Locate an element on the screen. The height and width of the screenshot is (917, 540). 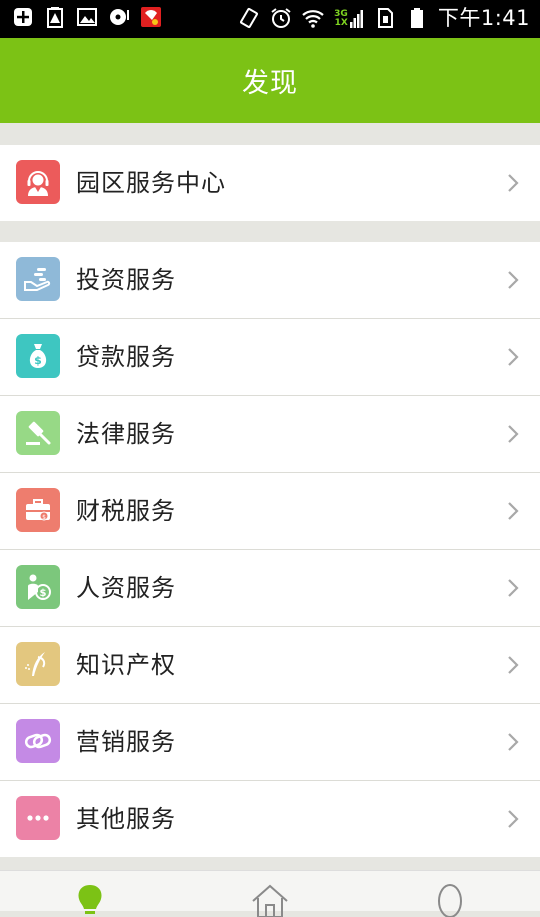
service-row-other: 其他服务 is located at coordinates (270, 818).